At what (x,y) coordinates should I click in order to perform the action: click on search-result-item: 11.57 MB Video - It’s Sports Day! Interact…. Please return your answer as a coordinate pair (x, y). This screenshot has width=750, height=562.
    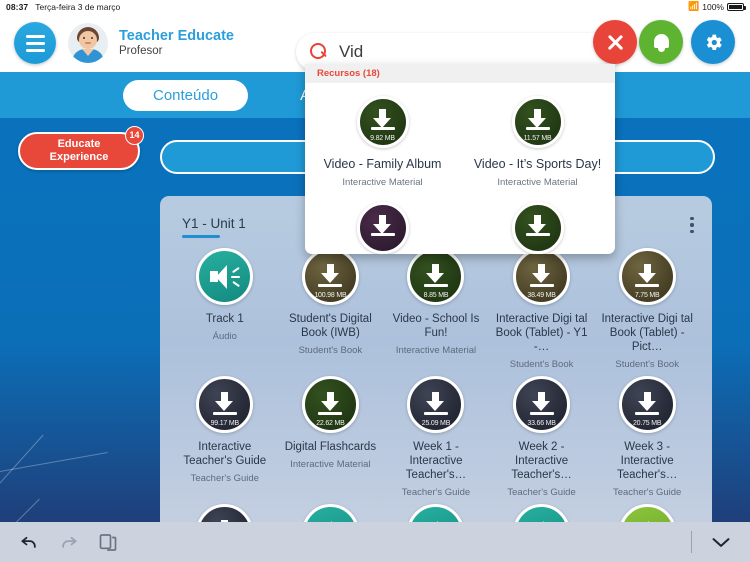
    Looking at the image, I should click on (537, 140).